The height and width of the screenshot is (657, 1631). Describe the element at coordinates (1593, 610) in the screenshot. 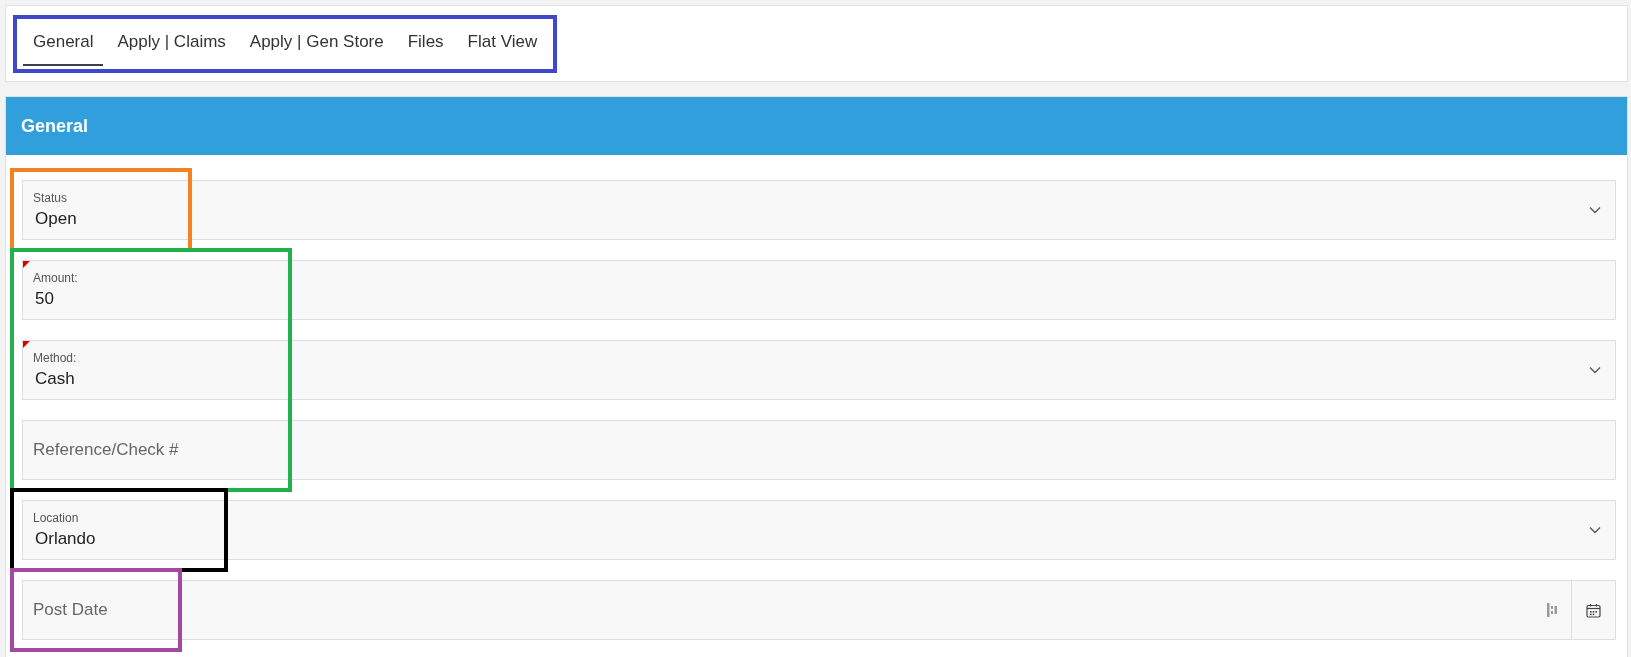

I see `calendar-icon` at that location.